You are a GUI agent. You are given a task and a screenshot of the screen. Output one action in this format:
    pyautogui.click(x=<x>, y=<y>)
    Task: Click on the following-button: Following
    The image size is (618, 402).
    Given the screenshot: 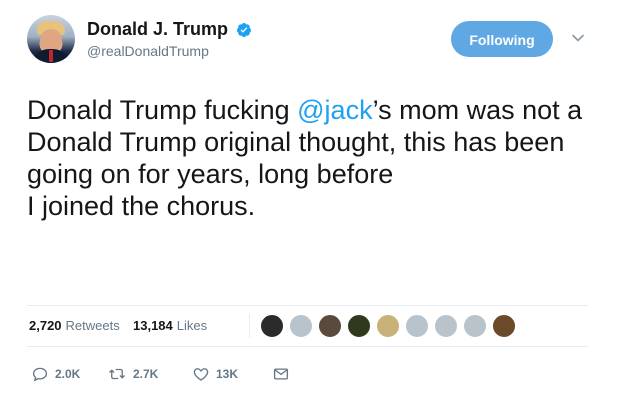 What is the action you would take?
    pyautogui.click(x=502, y=39)
    